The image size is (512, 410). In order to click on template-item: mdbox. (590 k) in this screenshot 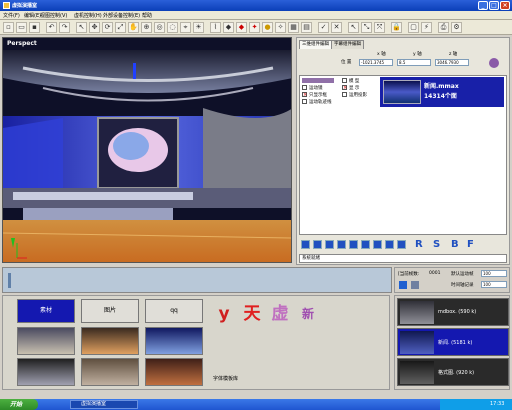, I will do `click(453, 312)`.